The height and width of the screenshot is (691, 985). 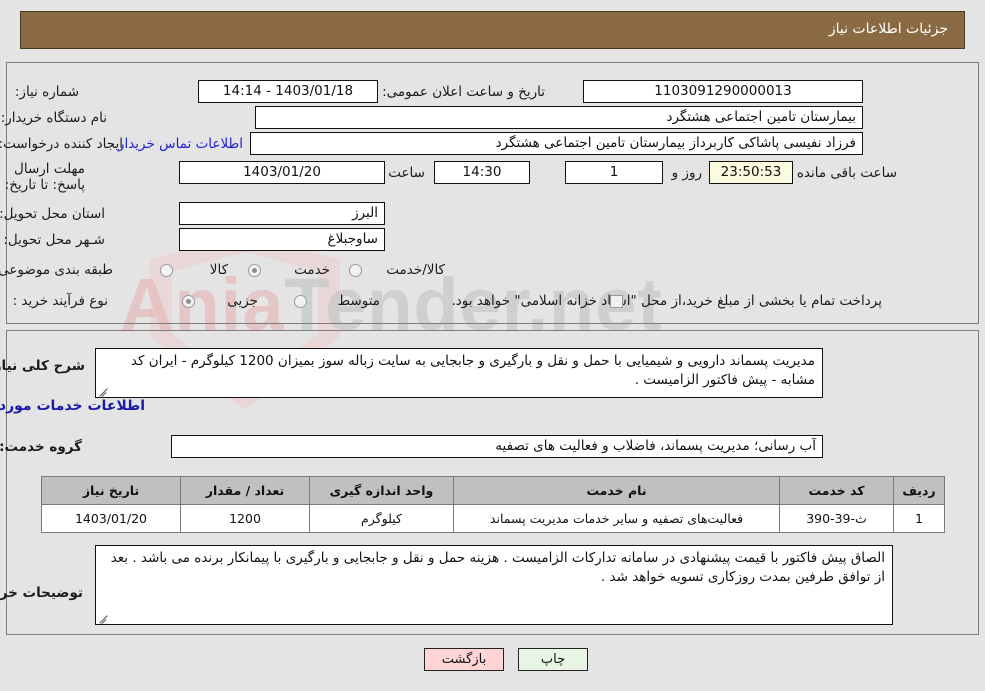 What do you see at coordinates (61, 144) in the screenshot?
I see `creator-label: ایجاد کننده درخواست:` at bounding box center [61, 144].